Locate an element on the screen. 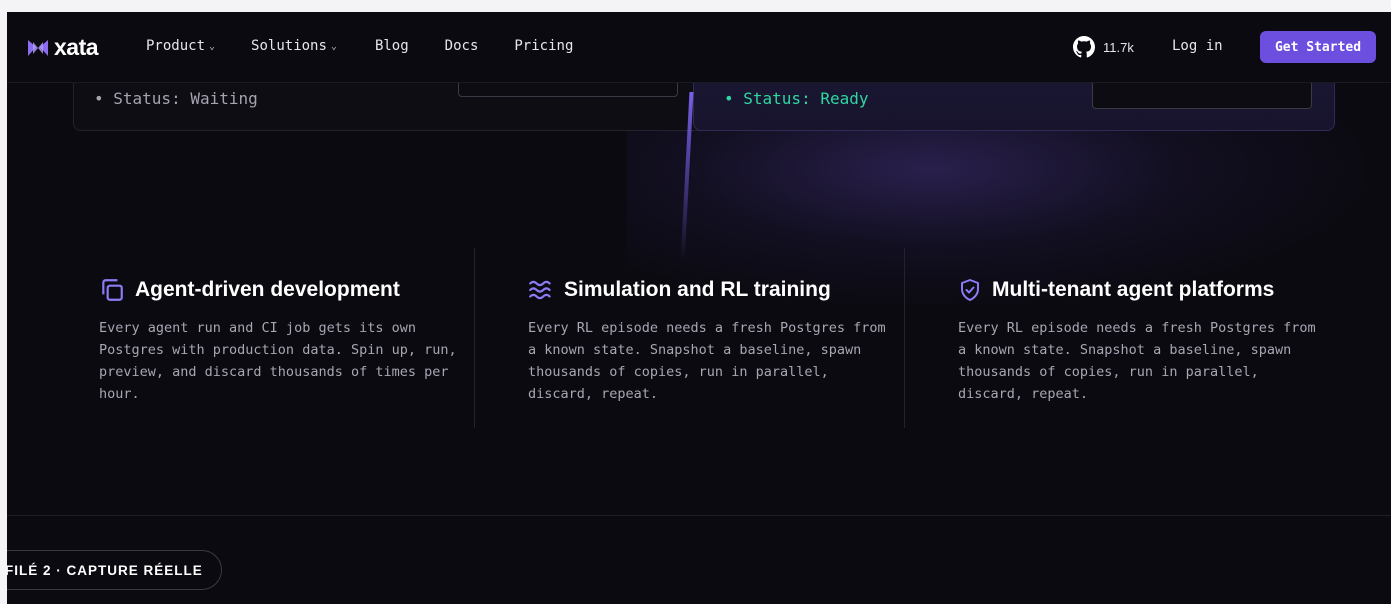  get-started-button: Get Started is located at coordinates (1318, 47).